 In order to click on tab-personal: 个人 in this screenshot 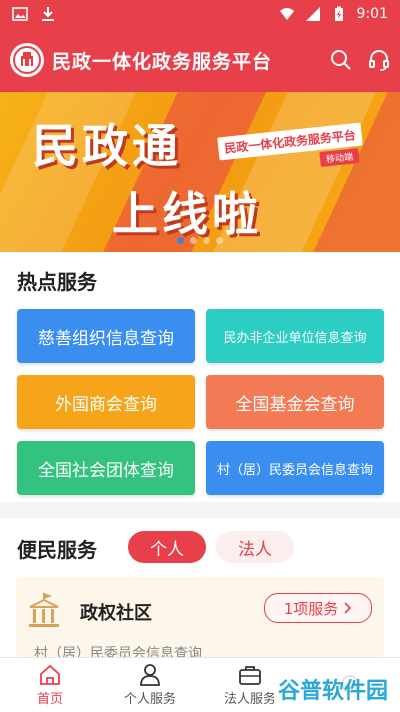, I will do `click(167, 547)`.